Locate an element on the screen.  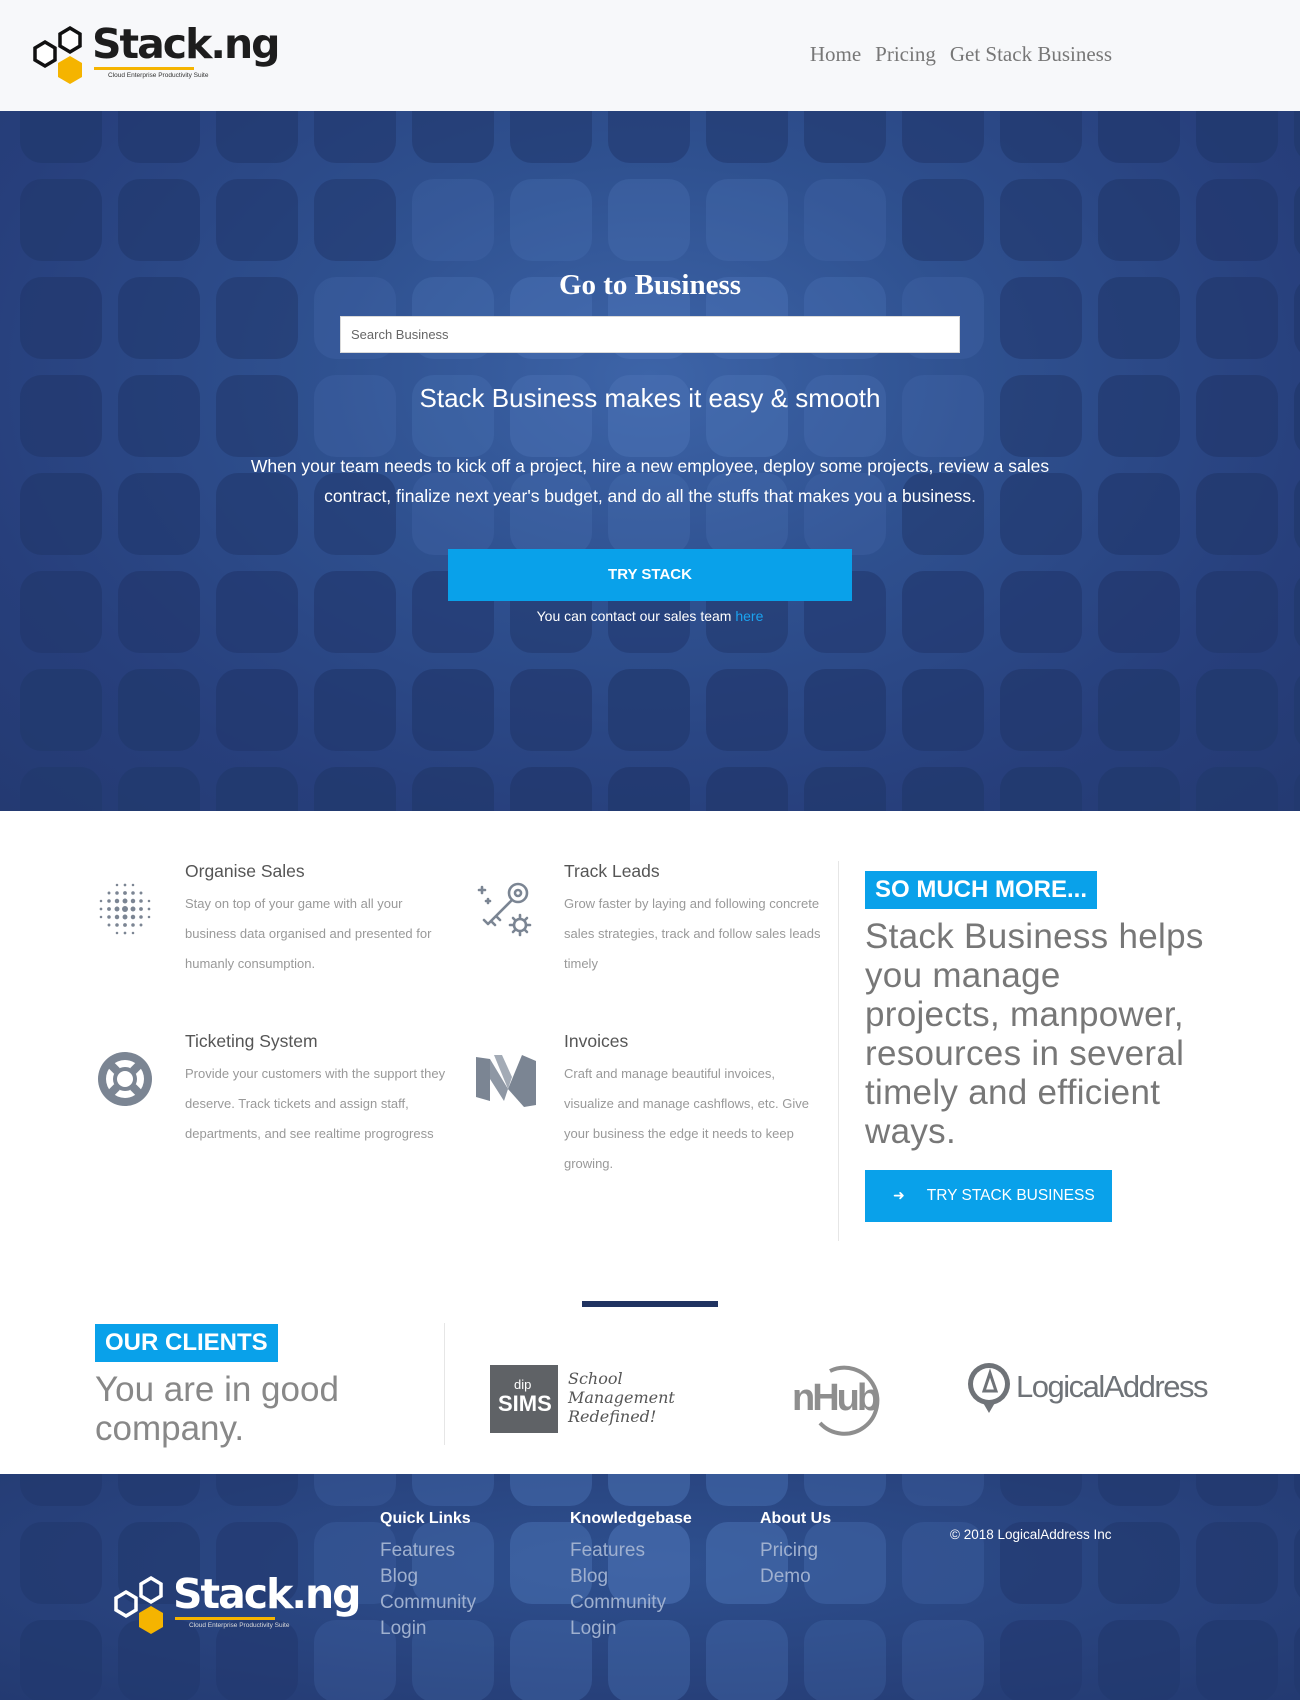
features-divider is located at coordinates (838, 1051).